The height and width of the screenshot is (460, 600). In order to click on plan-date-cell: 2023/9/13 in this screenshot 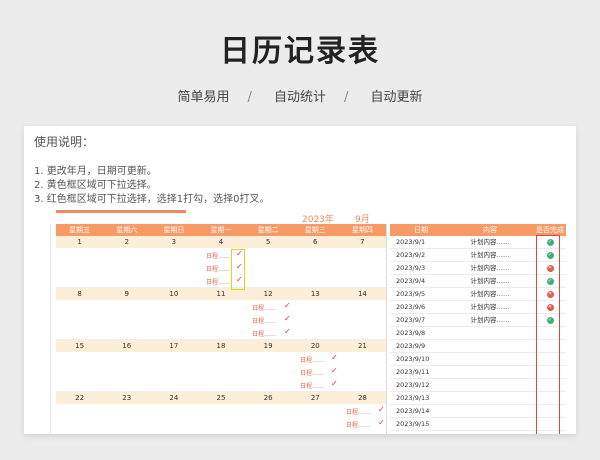, I will do `click(413, 398)`.